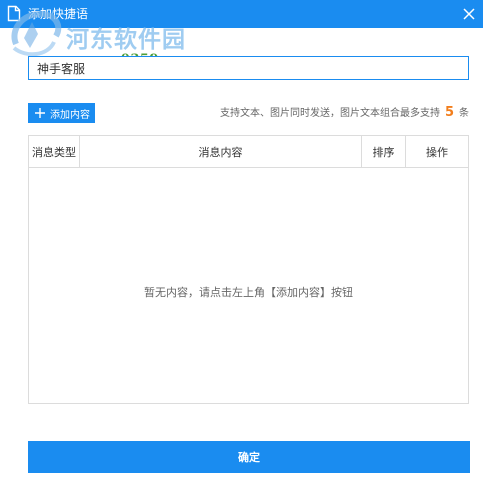  I want to click on title-bar: 添加快捷语, so click(241, 14).